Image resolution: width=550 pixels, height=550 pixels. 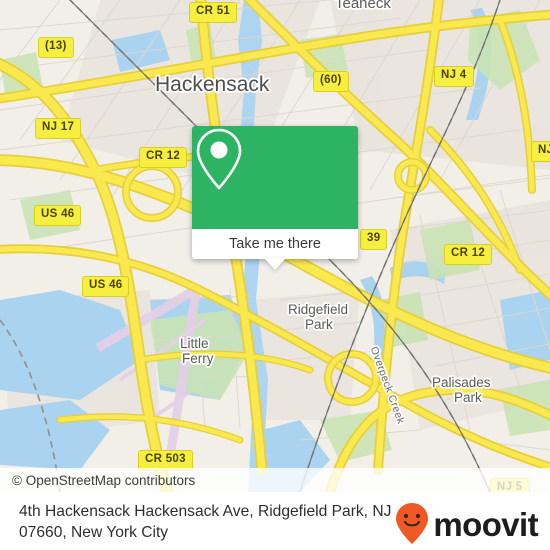 I want to click on moovit-wordmark: moovit, so click(x=485, y=524).